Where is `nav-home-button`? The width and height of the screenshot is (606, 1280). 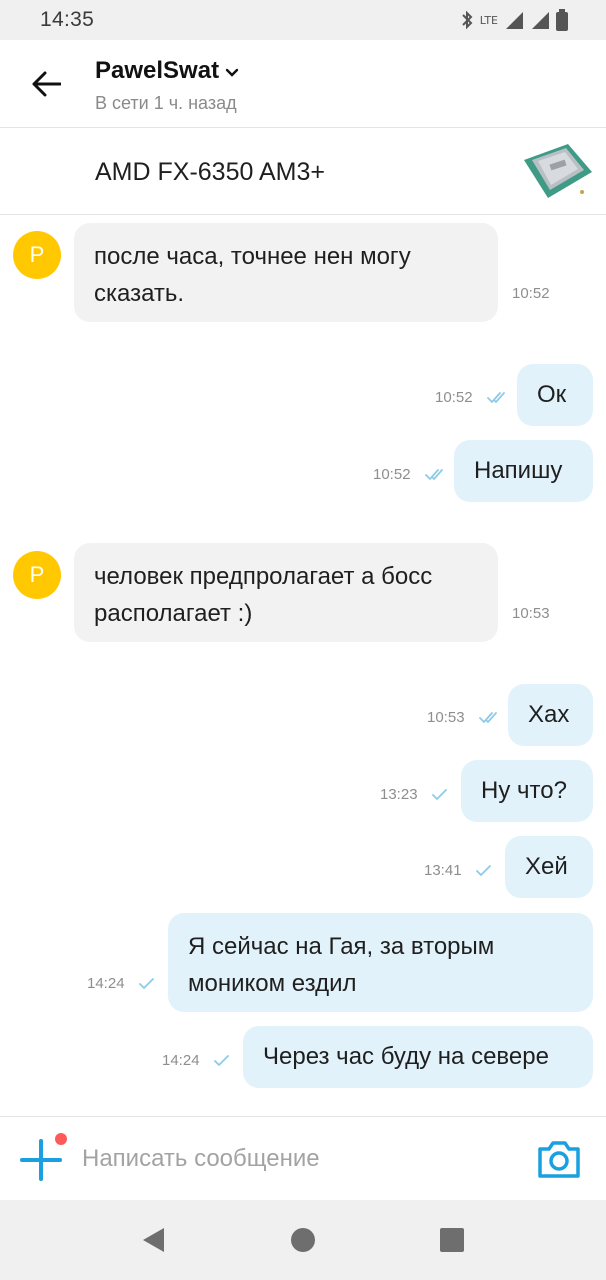
nav-home-button is located at coordinates (303, 1240).